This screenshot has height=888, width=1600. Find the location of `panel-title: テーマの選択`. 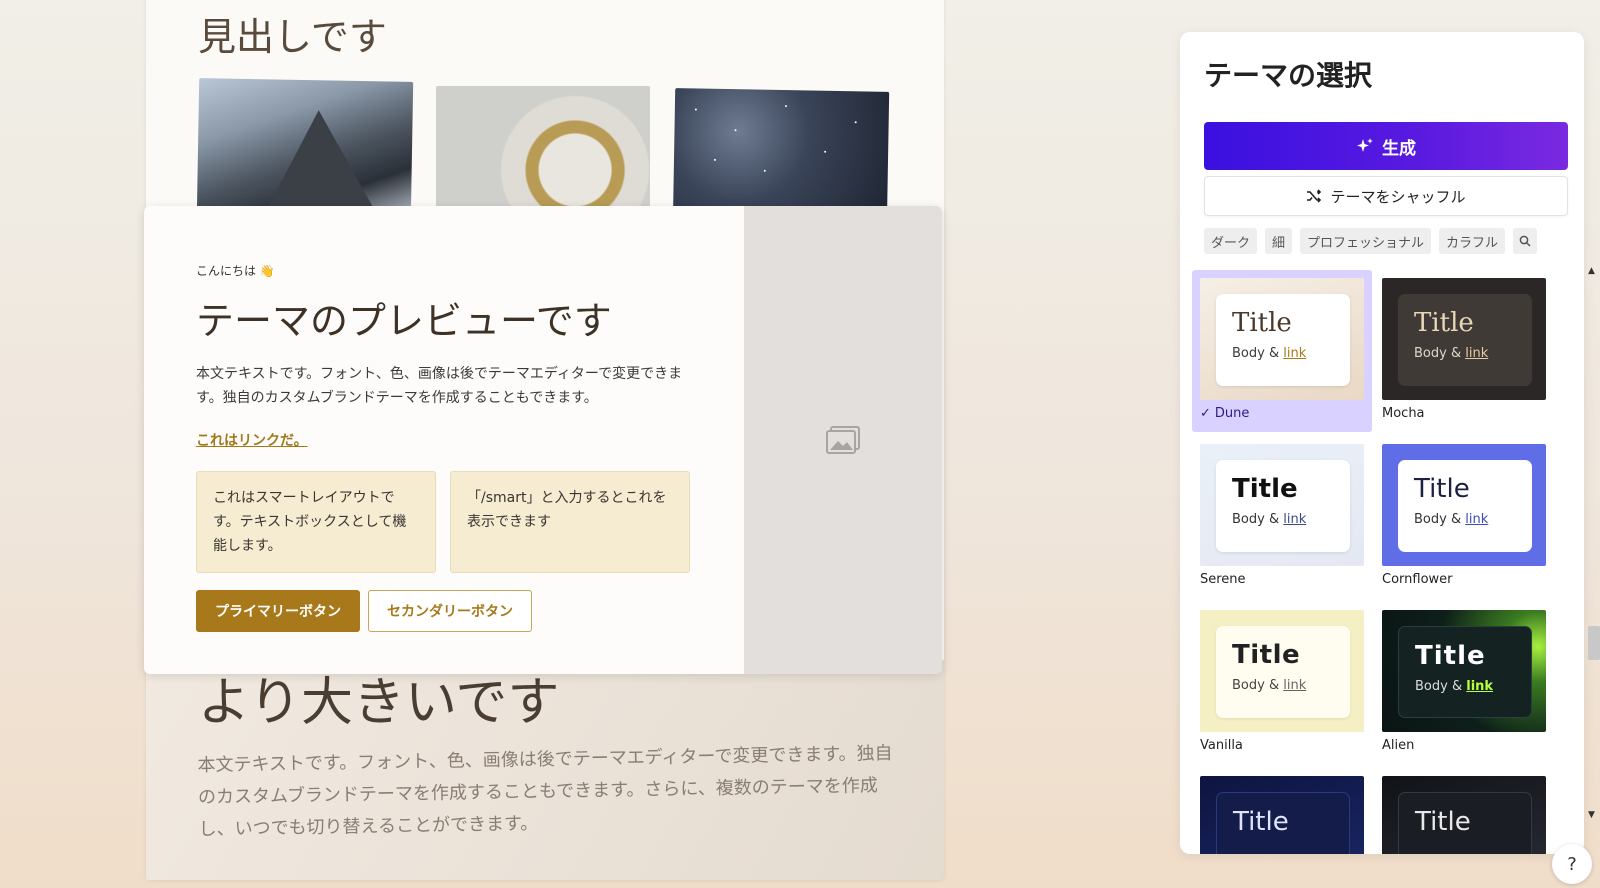

panel-title: テーマの選択 is located at coordinates (1288, 75).